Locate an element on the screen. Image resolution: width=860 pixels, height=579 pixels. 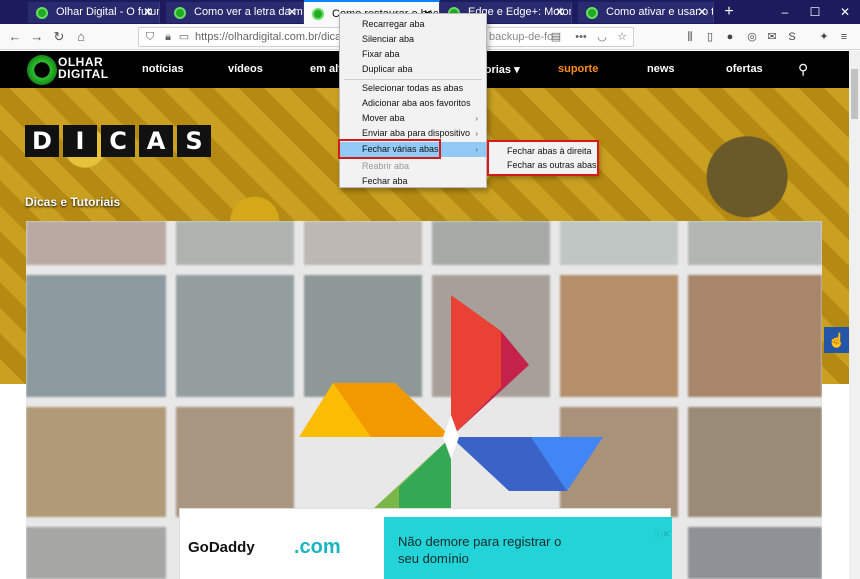
pocket-icon: ◡ is located at coordinates (602, 37).